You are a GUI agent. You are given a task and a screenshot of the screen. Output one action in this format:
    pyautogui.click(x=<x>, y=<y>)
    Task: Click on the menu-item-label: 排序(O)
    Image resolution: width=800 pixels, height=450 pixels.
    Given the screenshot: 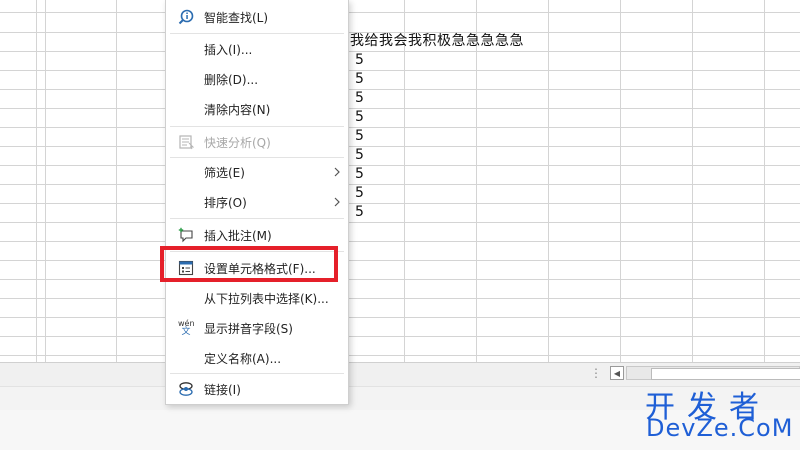 What is the action you would take?
    pyautogui.click(x=225, y=202)
    